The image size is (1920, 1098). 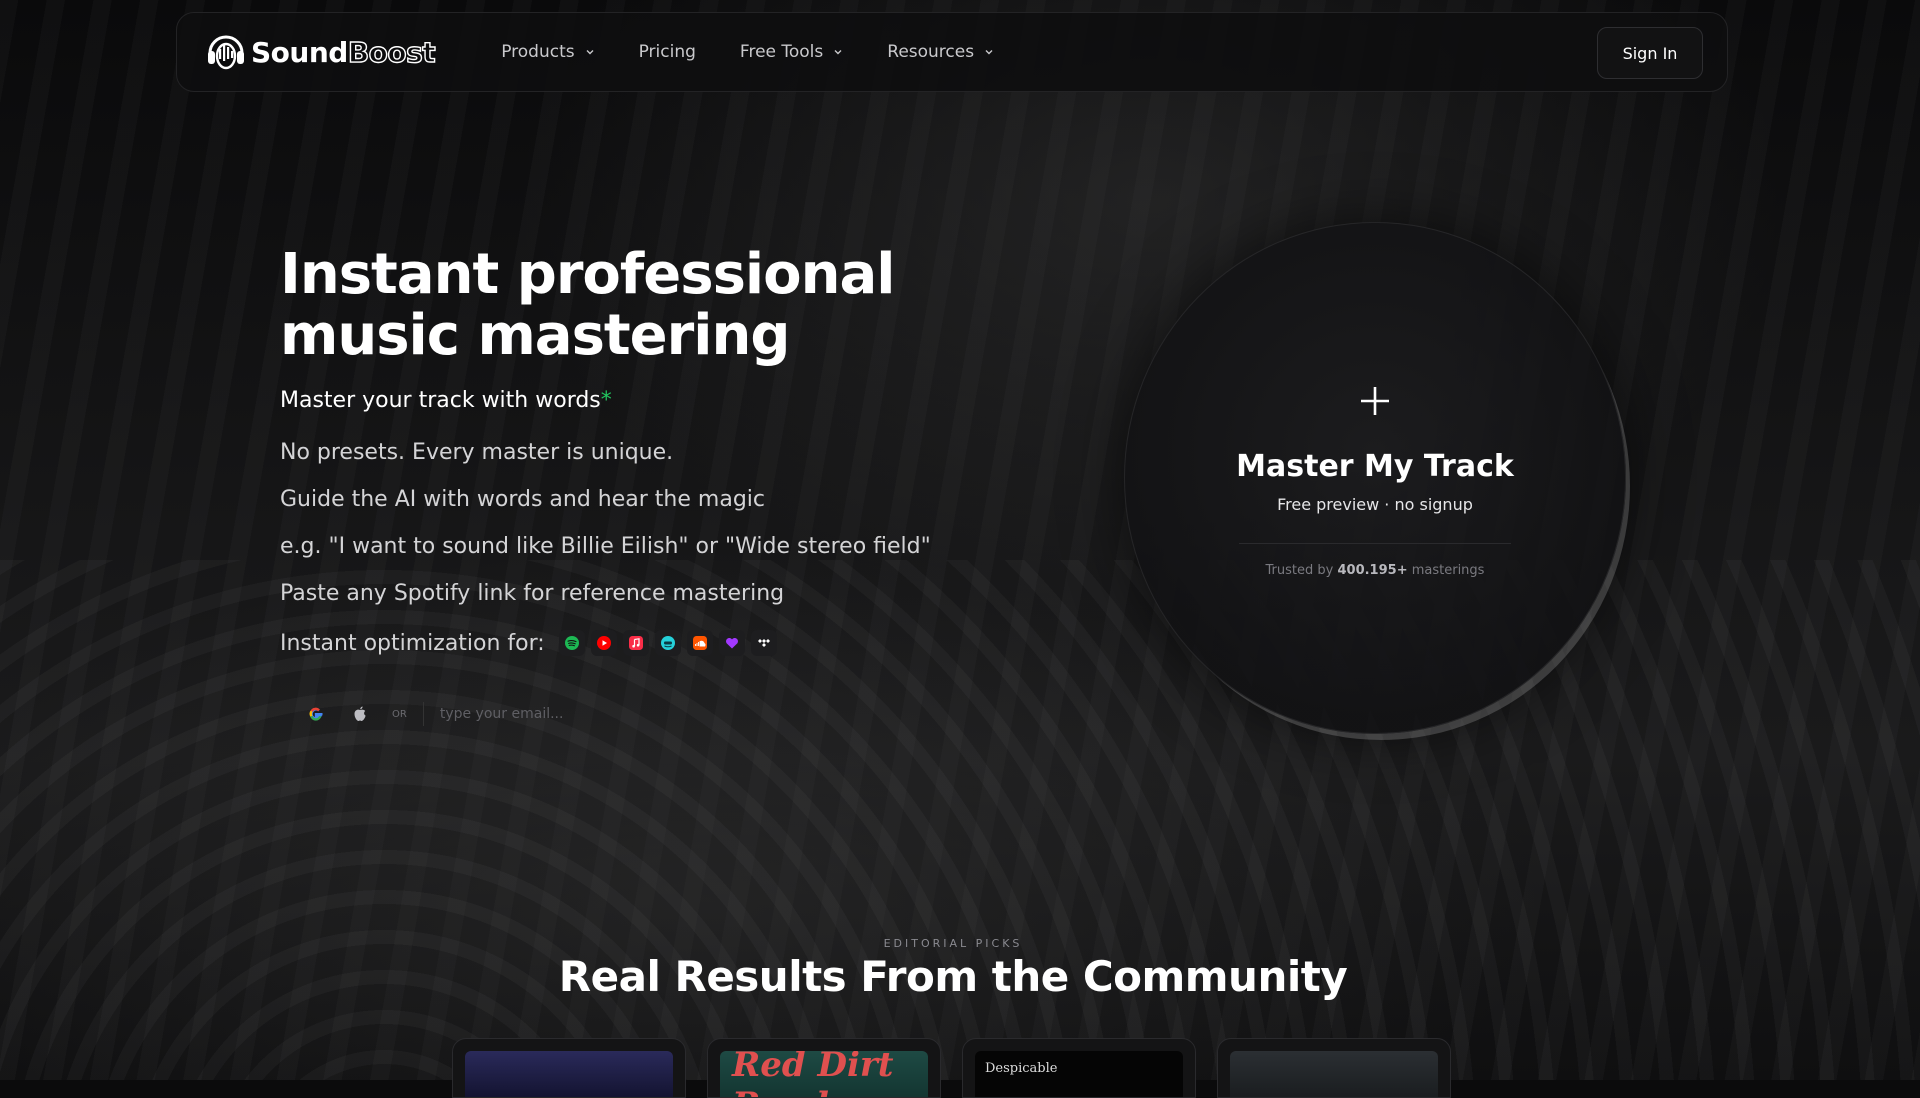 What do you see at coordinates (1650, 53) in the screenshot?
I see `sign-in-button: Sign In` at bounding box center [1650, 53].